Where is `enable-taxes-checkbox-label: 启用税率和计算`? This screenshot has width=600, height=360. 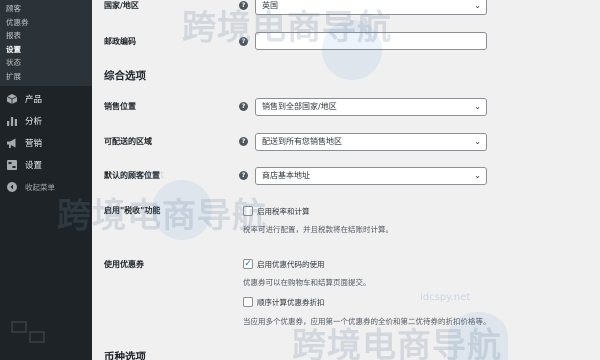
enable-taxes-checkbox-label: 启用税率和计算 is located at coordinates (283, 211).